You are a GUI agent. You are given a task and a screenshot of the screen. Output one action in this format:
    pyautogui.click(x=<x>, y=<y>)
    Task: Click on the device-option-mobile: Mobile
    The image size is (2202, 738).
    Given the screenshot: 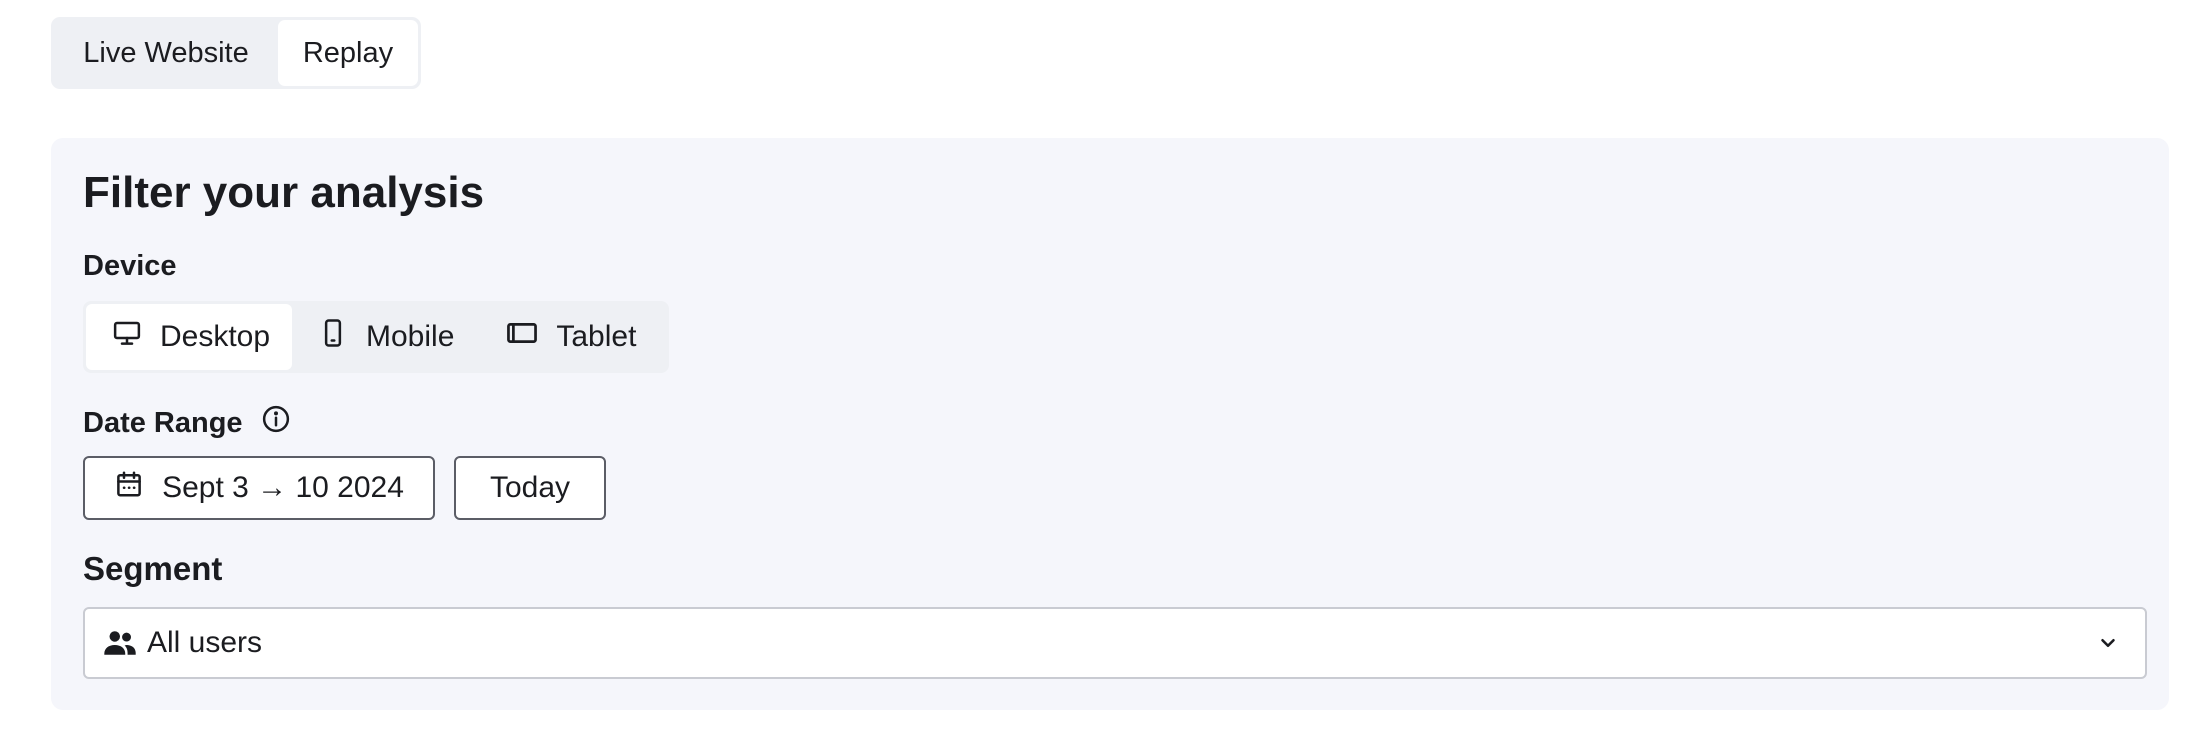 What is the action you would take?
    pyautogui.click(x=386, y=337)
    